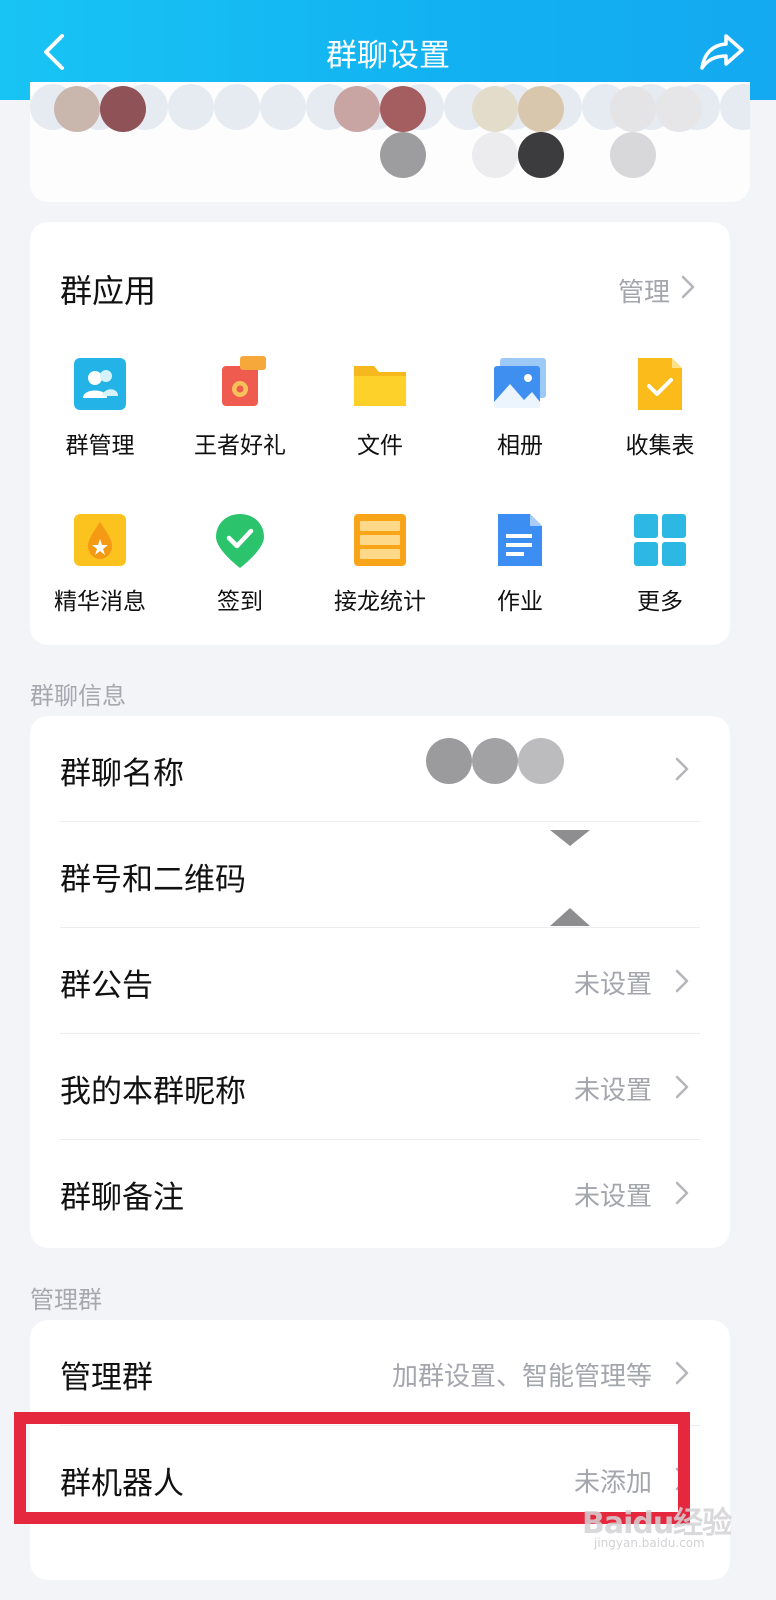  Describe the element at coordinates (78, 696) in the screenshot. I see `section-label-group-info: 群聊信息` at that location.